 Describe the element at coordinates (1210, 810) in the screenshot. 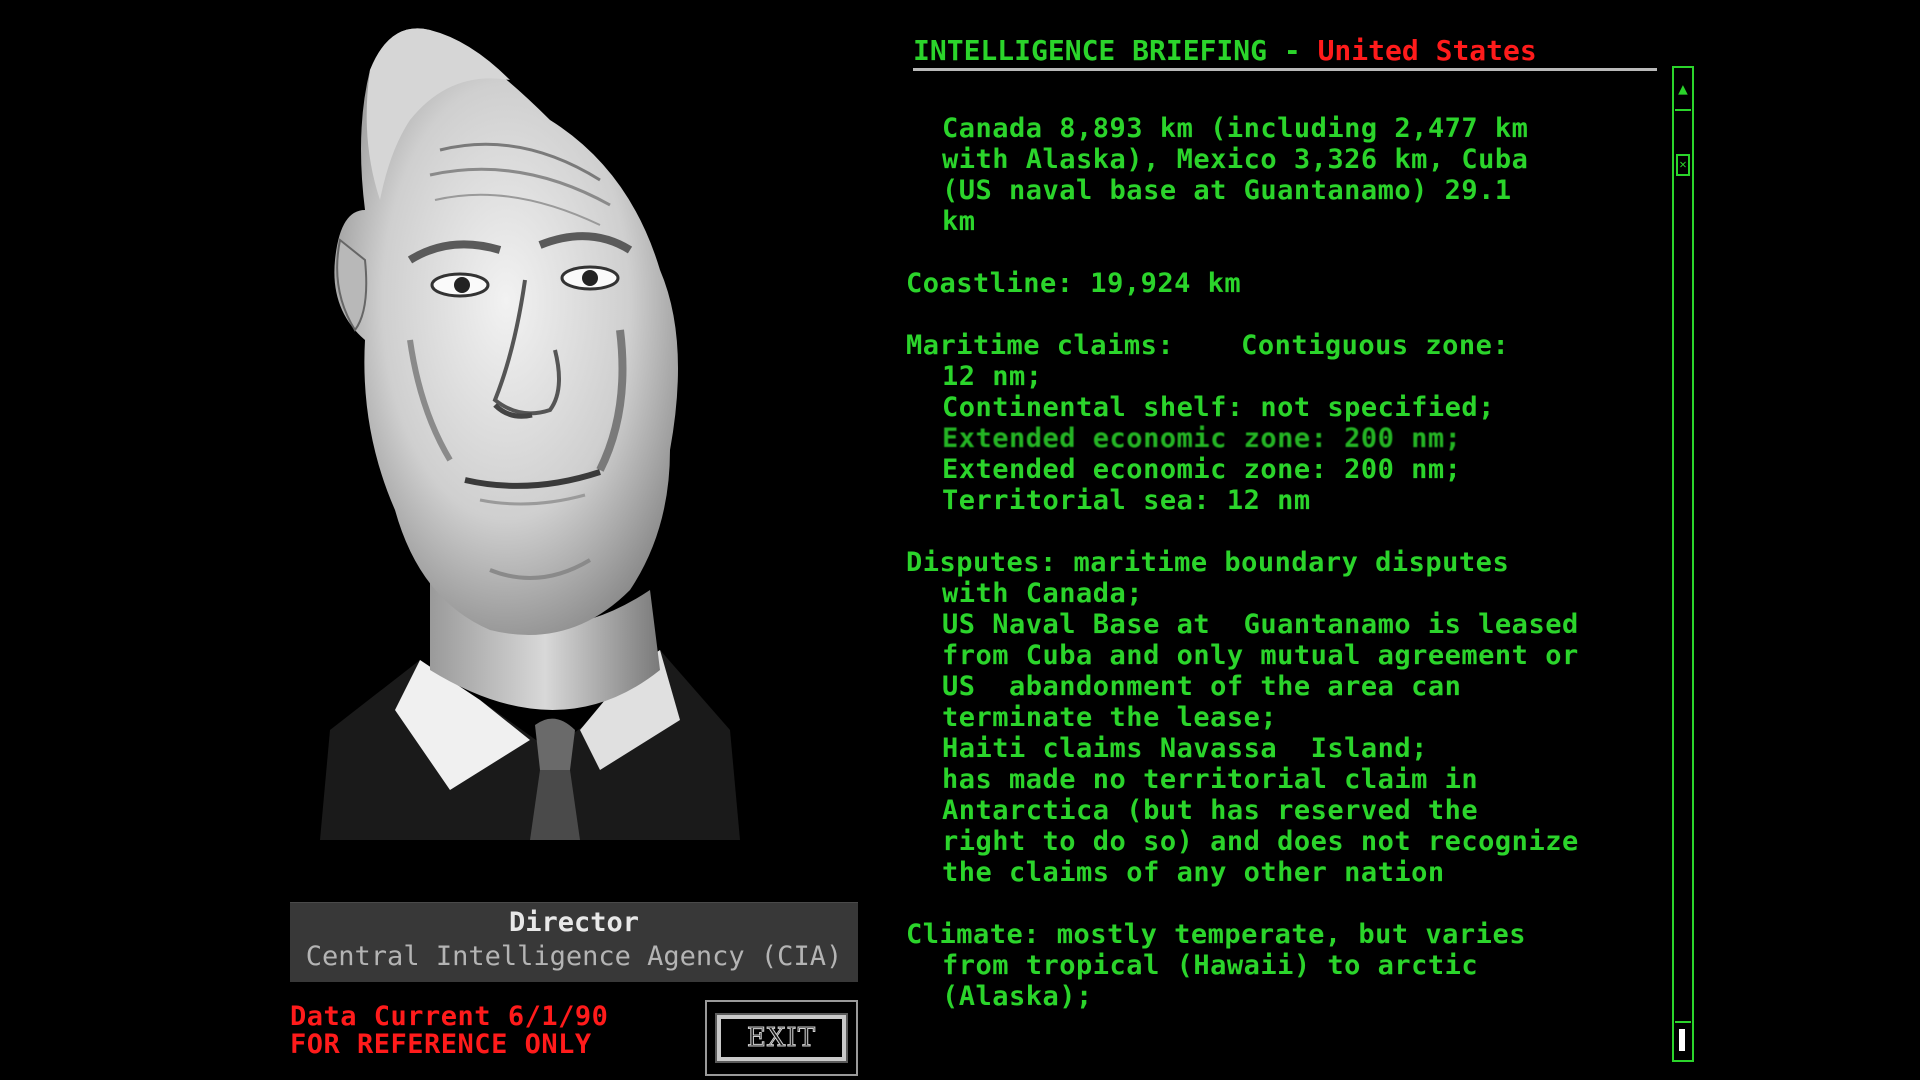

I see `briefing-line: Antarctica (but has reserved the` at that location.